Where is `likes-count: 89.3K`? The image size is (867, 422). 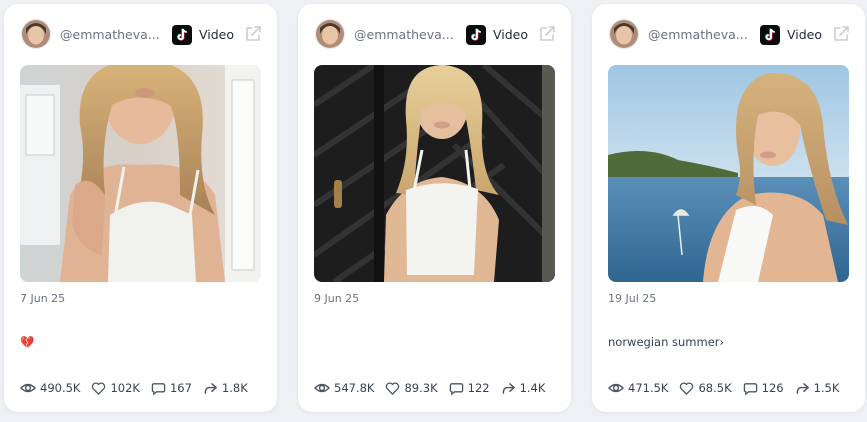
likes-count: 89.3K is located at coordinates (421, 388).